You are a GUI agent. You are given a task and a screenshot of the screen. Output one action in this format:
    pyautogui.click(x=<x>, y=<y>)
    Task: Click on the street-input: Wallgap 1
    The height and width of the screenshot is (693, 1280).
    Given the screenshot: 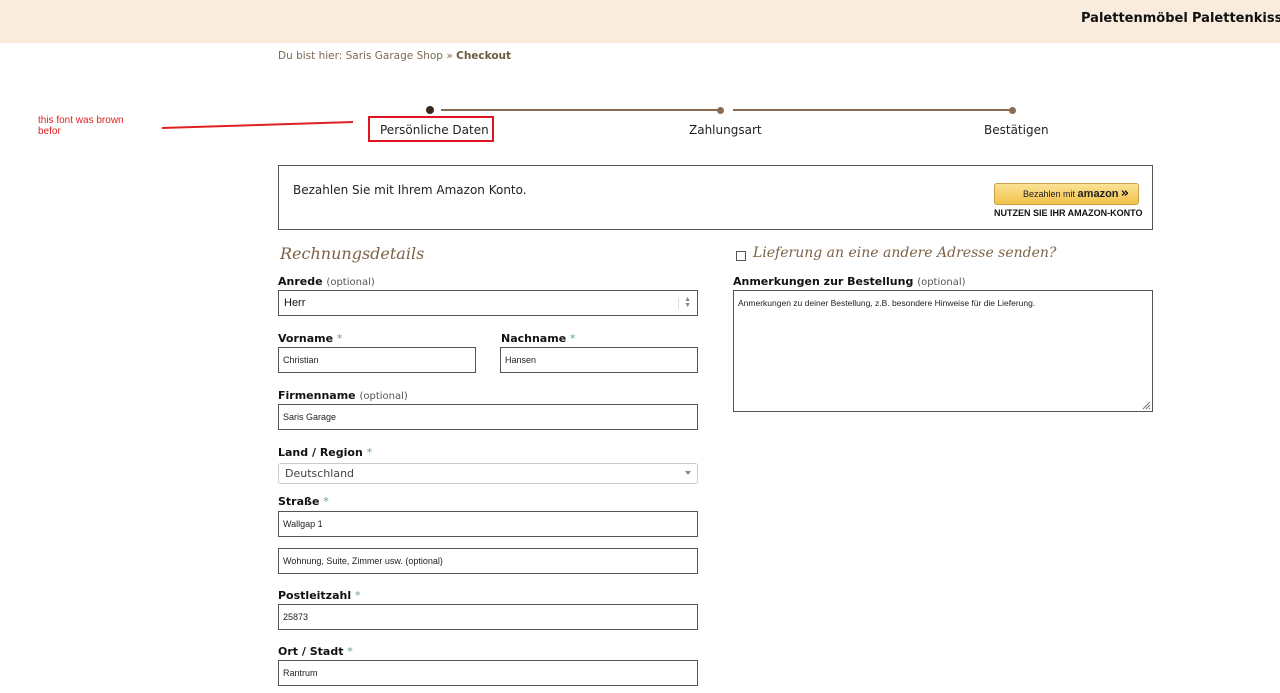 What is the action you would take?
    pyautogui.click(x=488, y=524)
    